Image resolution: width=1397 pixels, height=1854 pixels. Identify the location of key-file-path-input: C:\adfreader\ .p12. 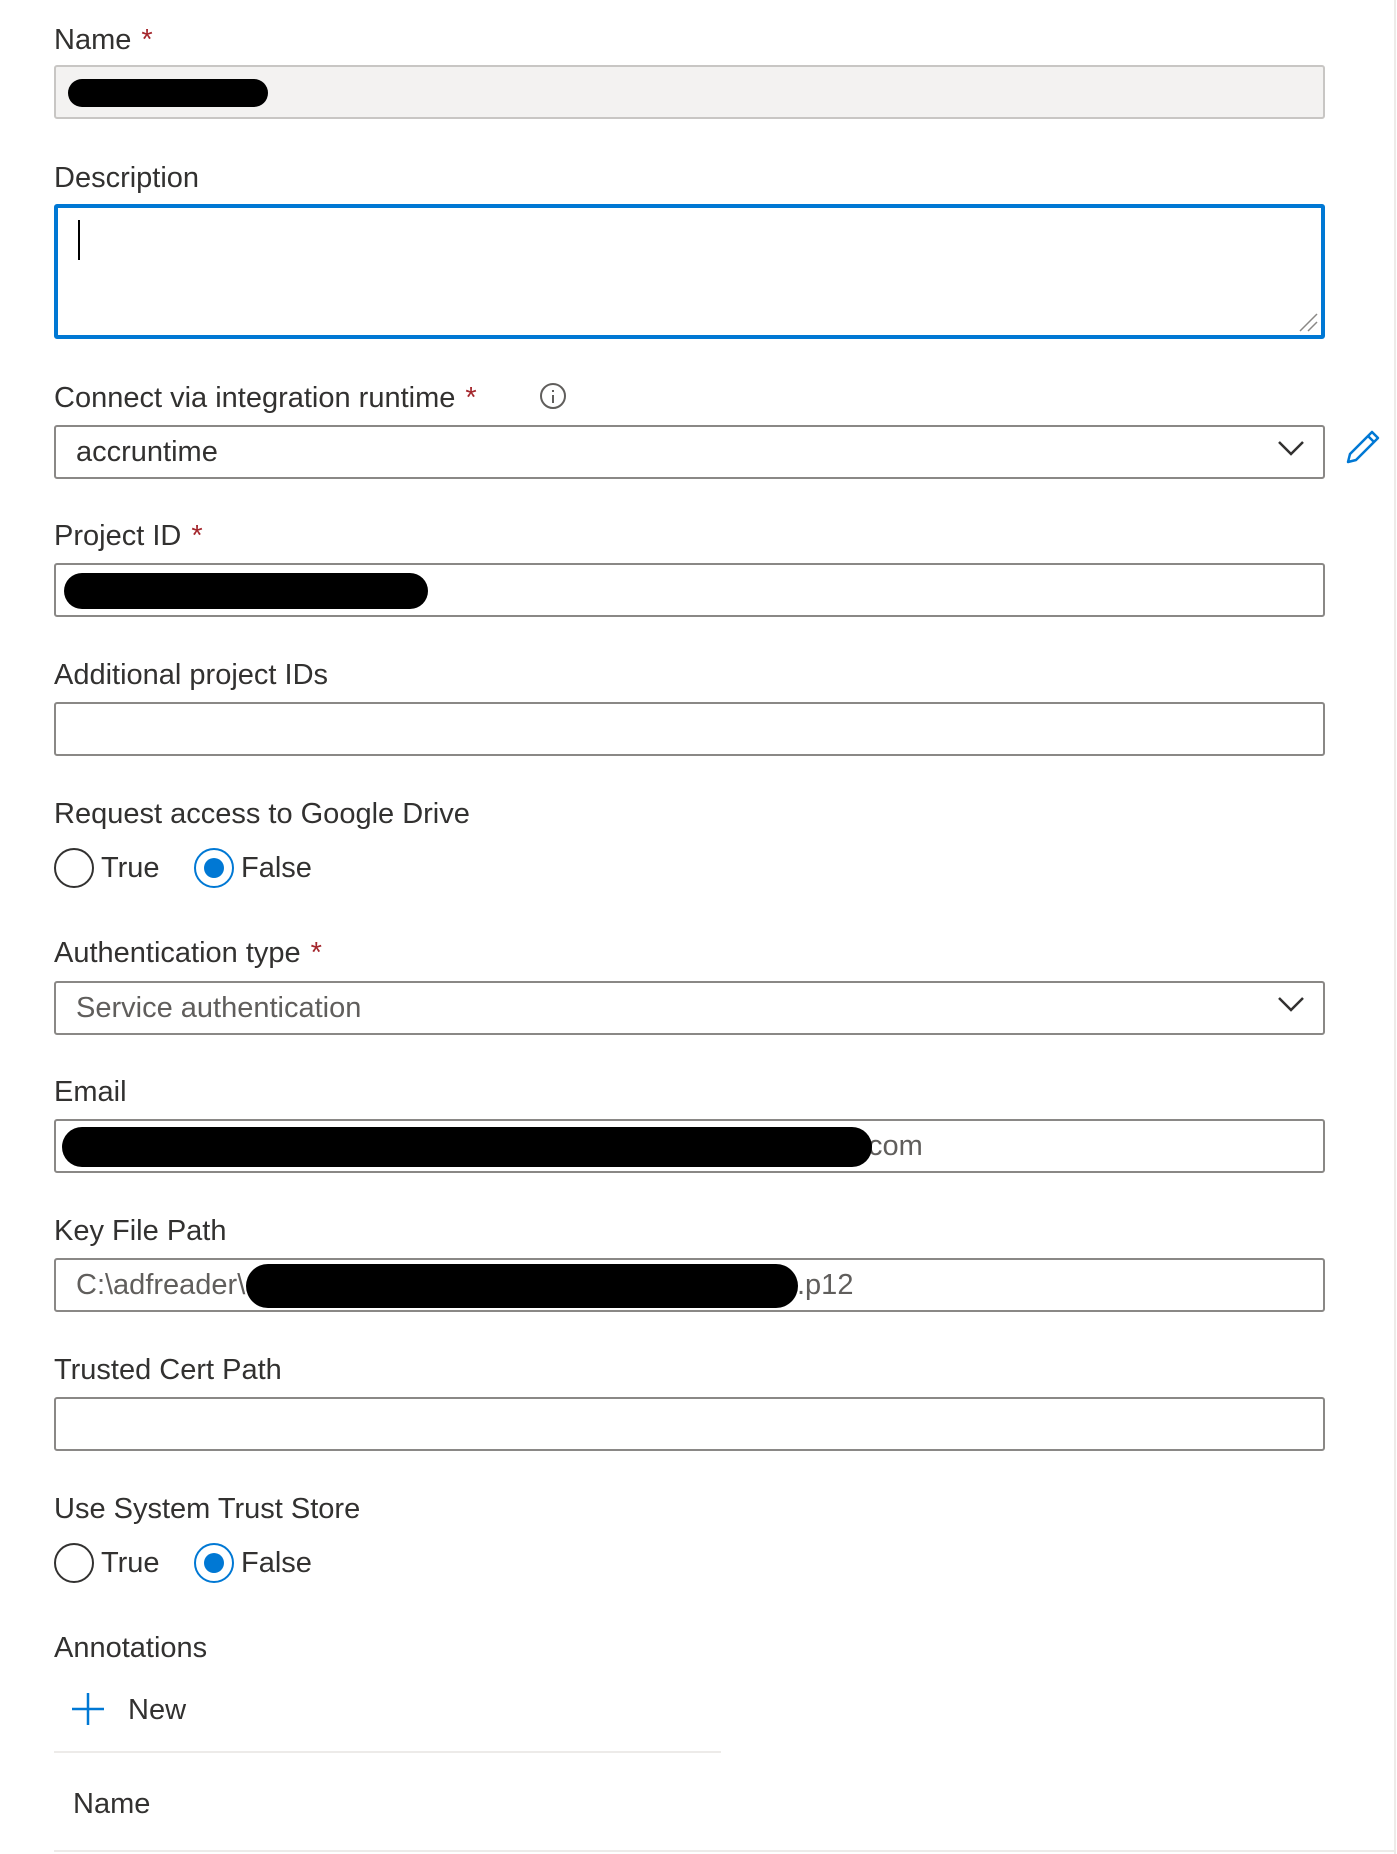
(689, 1285).